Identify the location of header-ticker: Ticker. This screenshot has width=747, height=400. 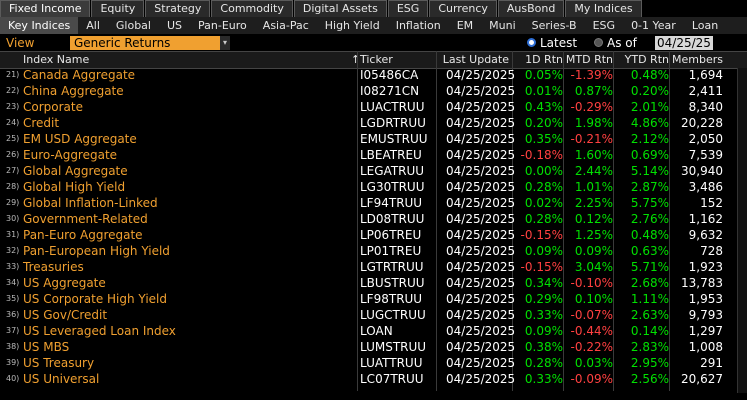
(376, 60).